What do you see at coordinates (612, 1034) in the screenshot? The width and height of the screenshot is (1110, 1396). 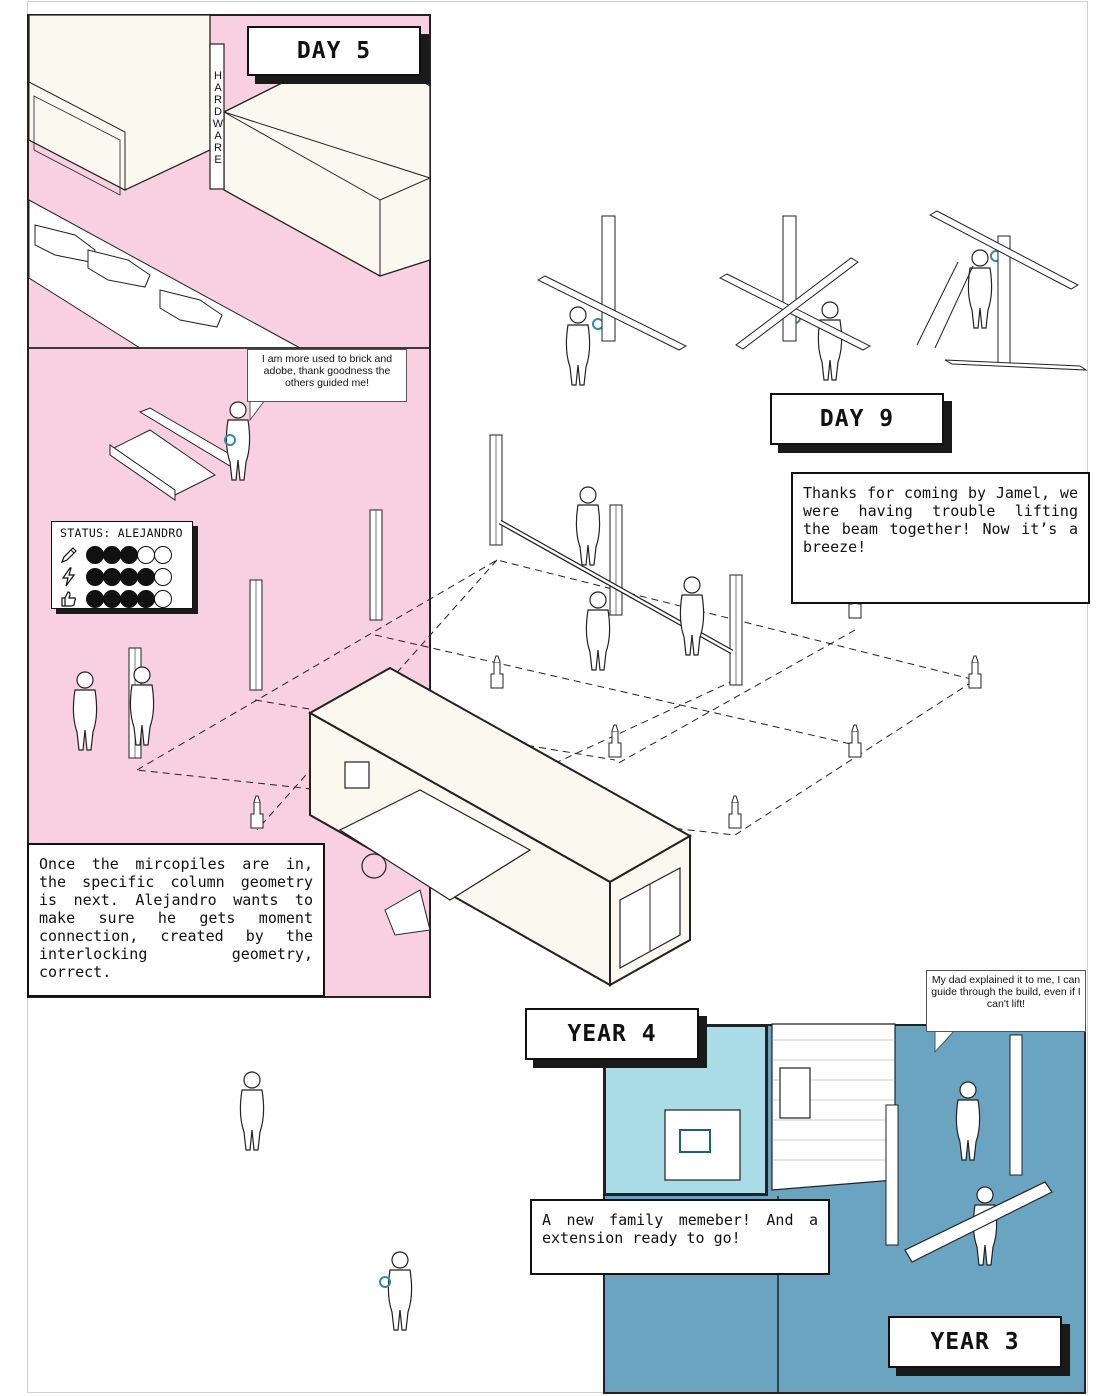 I see `label-year4: YEAR 4` at bounding box center [612, 1034].